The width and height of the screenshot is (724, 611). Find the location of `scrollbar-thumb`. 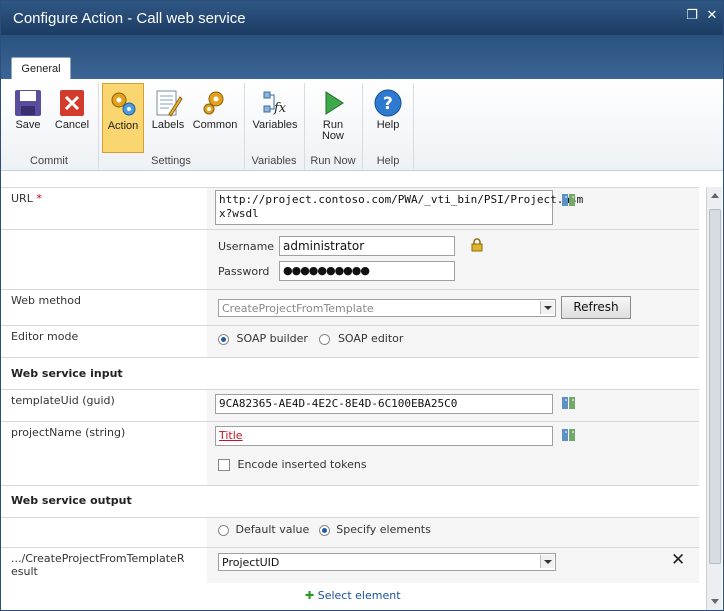

scrollbar-thumb is located at coordinates (715, 386).